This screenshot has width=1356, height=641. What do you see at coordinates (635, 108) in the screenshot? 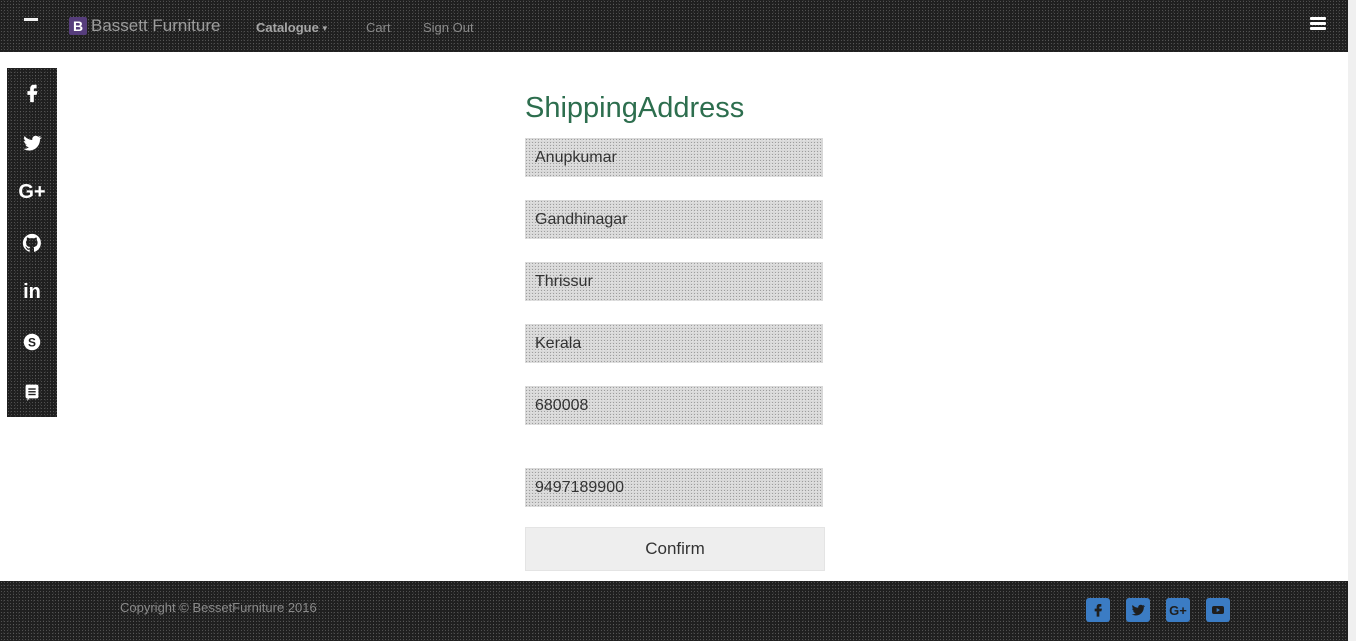
I see `page-title: ShippingAddress` at bounding box center [635, 108].